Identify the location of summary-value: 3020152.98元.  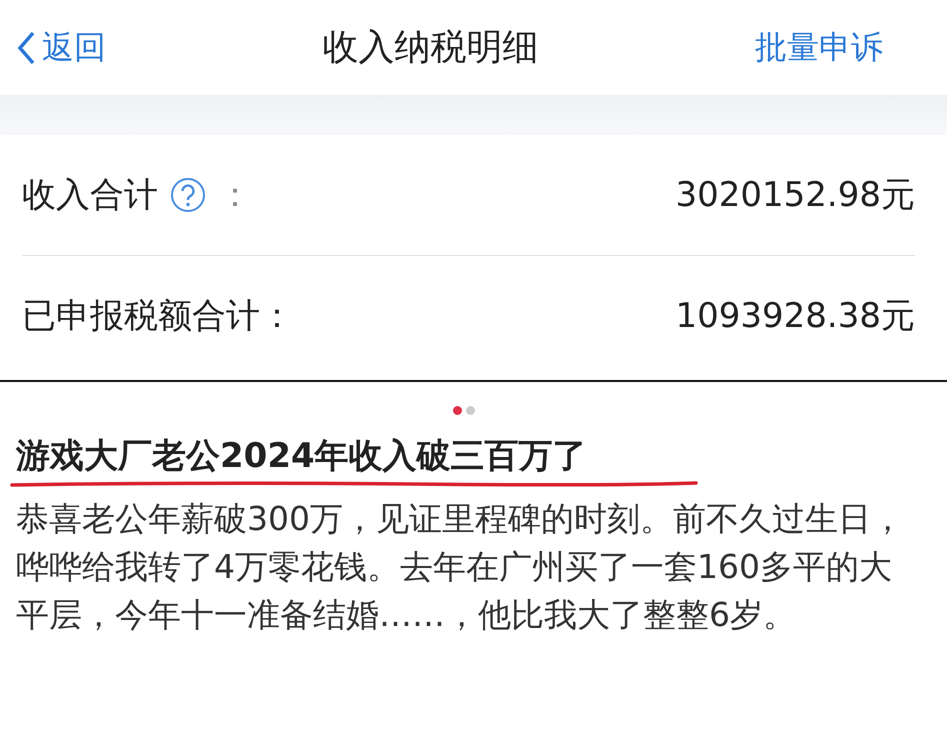
(795, 195).